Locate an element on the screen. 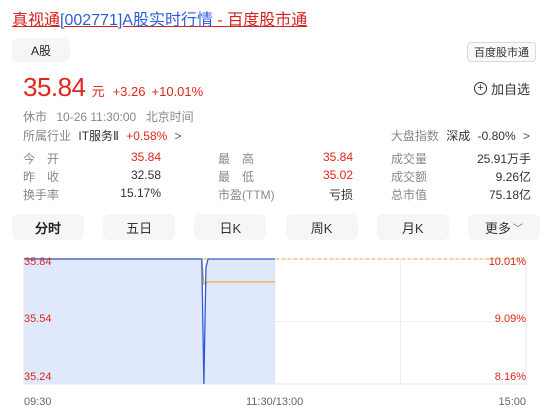 The image size is (550, 409). tab-daily-k: 日K is located at coordinates (230, 227).